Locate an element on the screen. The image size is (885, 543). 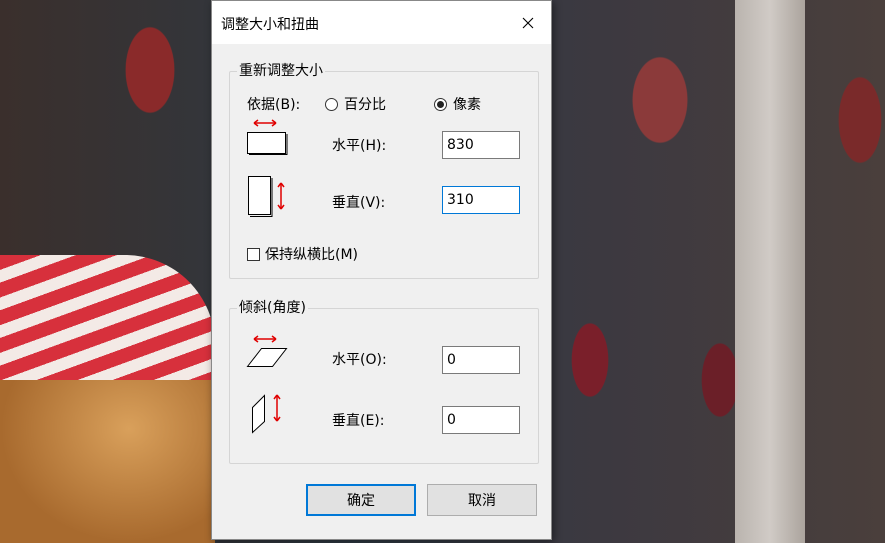
keep-ratio-checkbox is located at coordinates (253, 254).